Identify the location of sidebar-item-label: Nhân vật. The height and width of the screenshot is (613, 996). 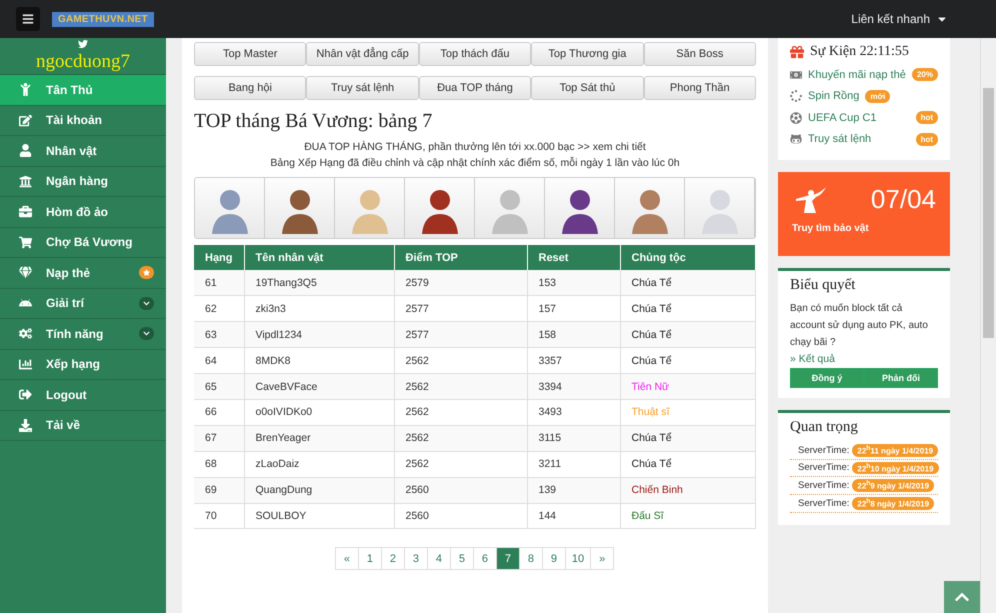
(71, 151).